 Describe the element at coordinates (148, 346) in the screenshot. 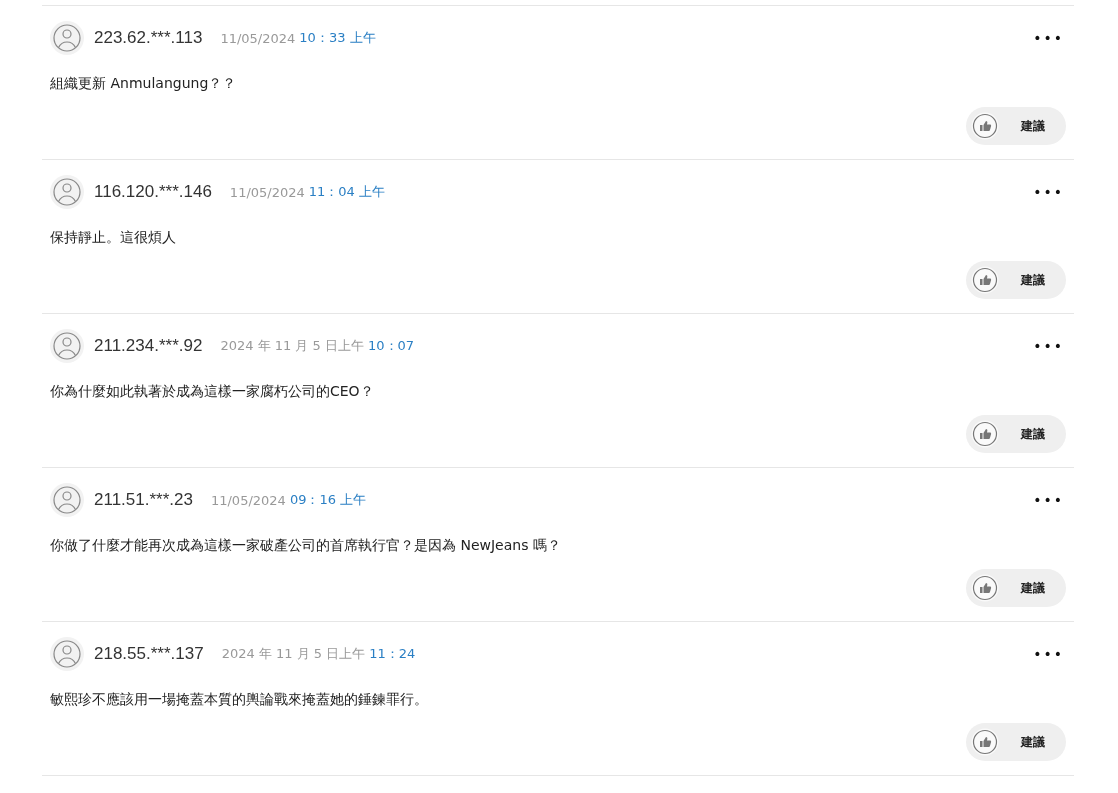

I see `user-name: 211.234.***.92` at that location.